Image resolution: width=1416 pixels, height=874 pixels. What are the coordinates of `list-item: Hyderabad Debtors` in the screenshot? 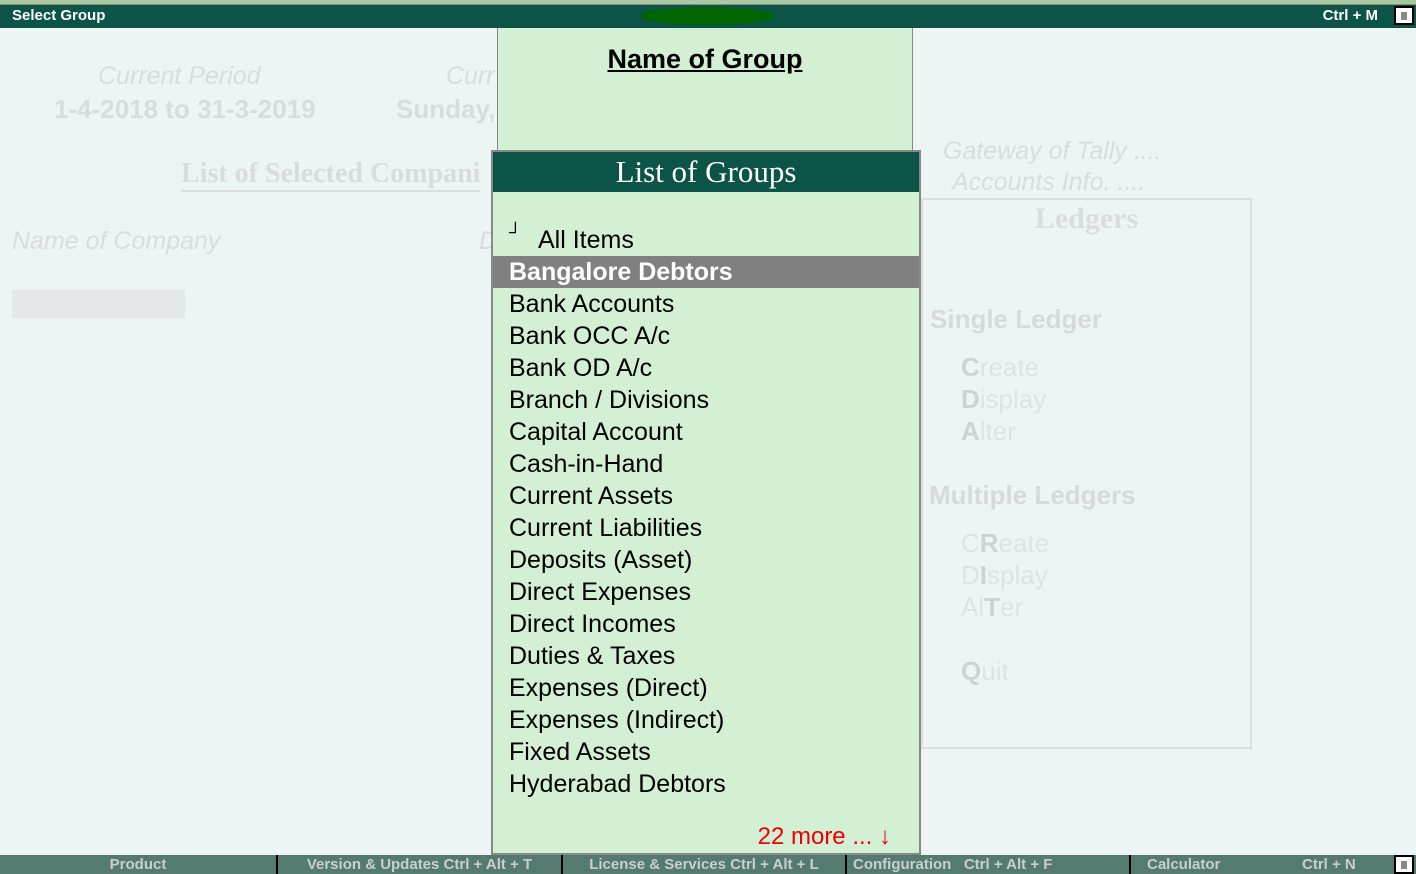 It's located at (706, 784).